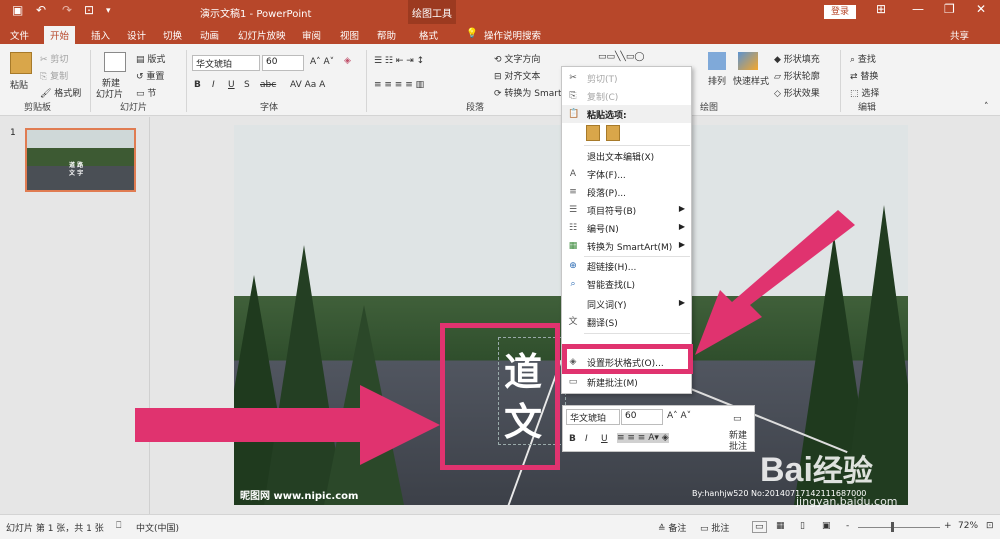 This screenshot has width=1000, height=539. What do you see at coordinates (307, 85) in the screenshot?
I see `char-spacing-icon: AV Aa A` at bounding box center [307, 85].